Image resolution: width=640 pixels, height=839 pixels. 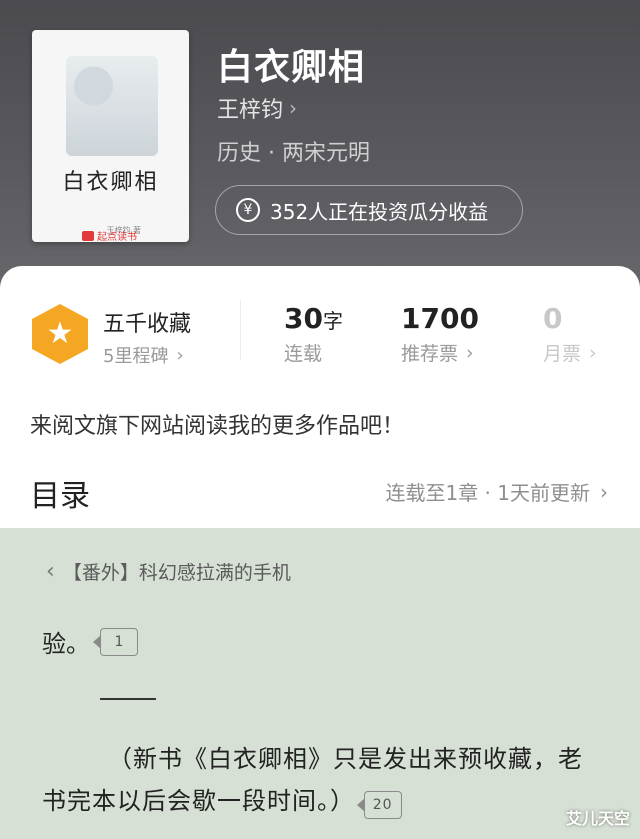 I want to click on words-unit: 字, so click(x=332, y=321).